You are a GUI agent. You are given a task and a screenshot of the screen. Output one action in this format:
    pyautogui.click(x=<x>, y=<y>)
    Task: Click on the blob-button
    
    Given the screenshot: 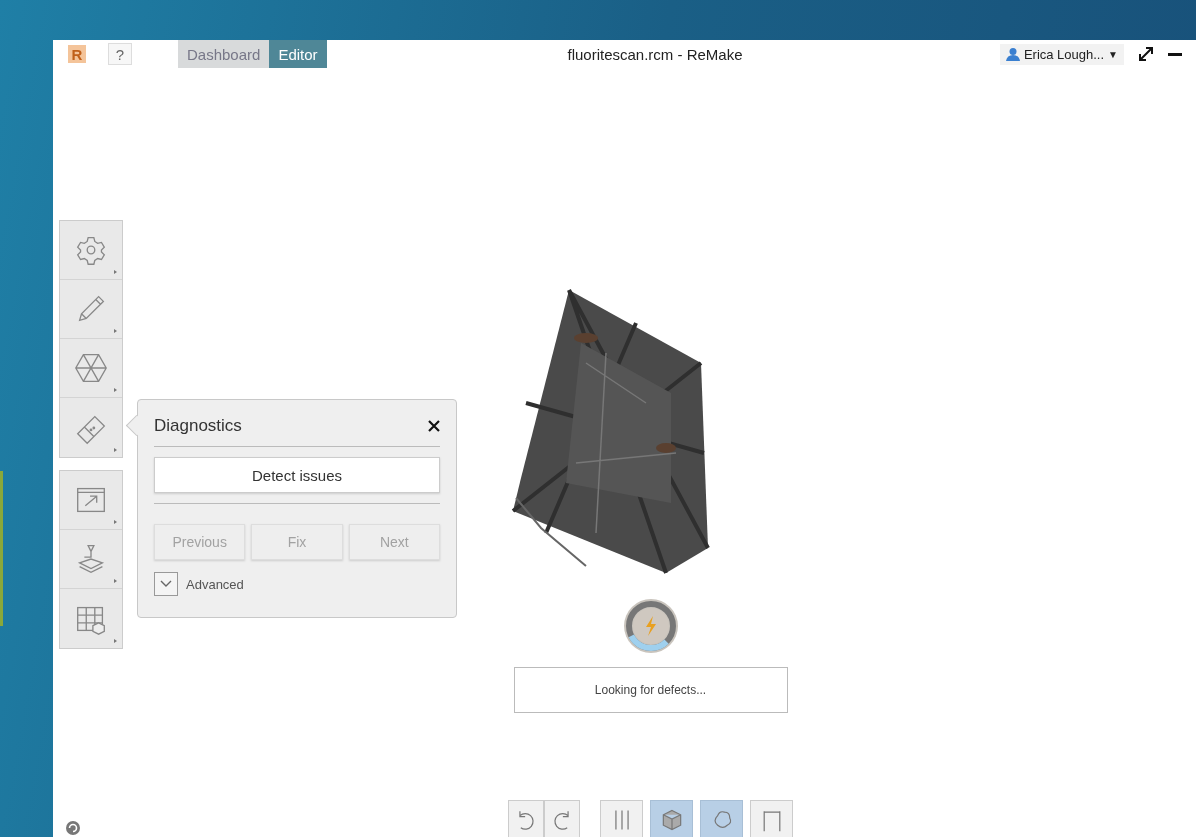 What is the action you would take?
    pyautogui.click(x=721, y=818)
    